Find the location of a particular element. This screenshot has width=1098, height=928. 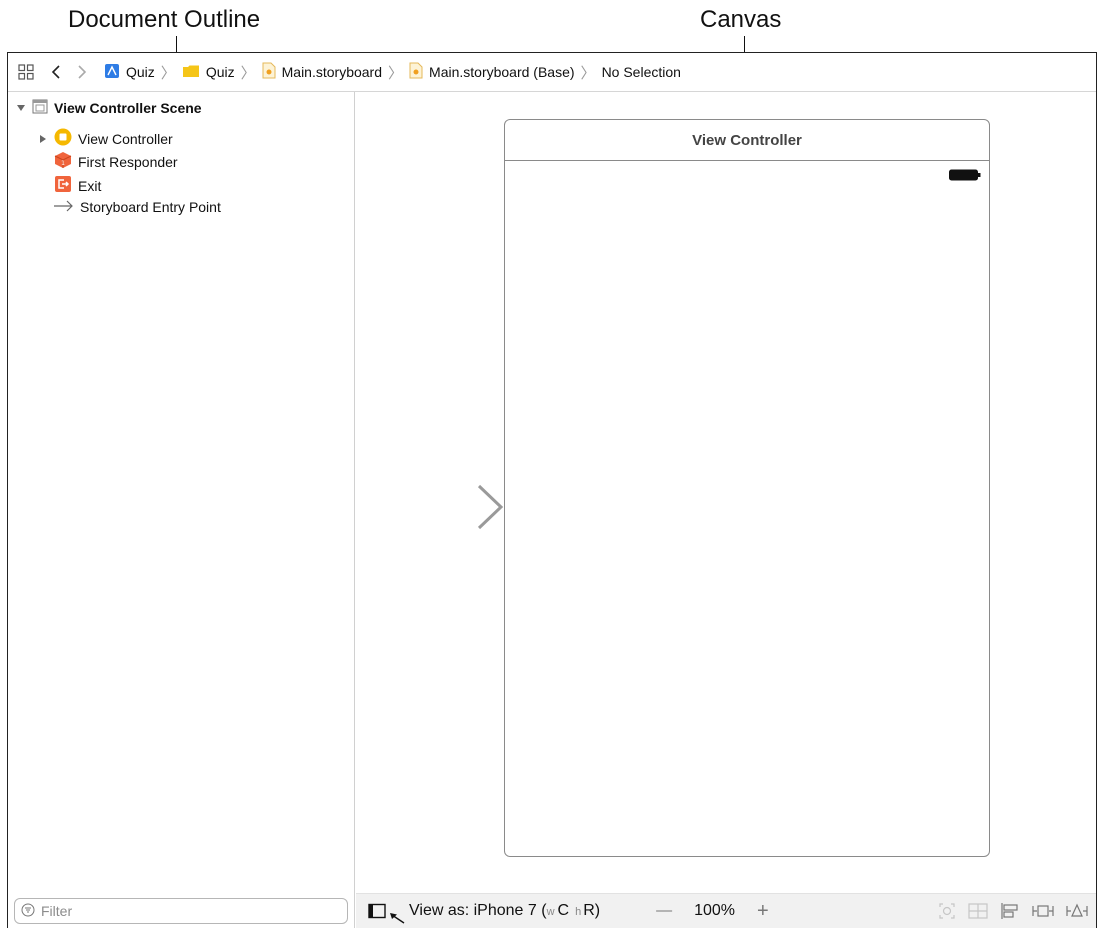

outline-item-first-responder: 1 First Responder is located at coordinates (116, 161).